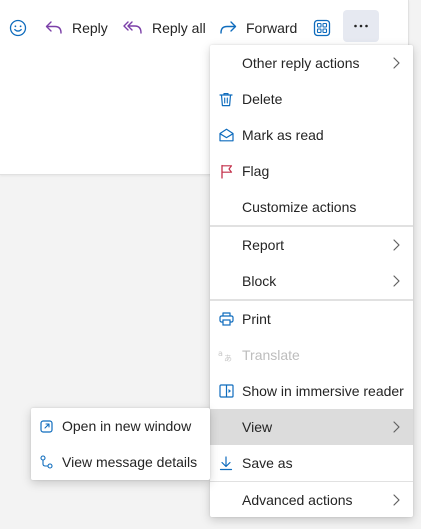 This screenshot has width=421, height=529. I want to click on menu-item-label: Print, so click(256, 319).